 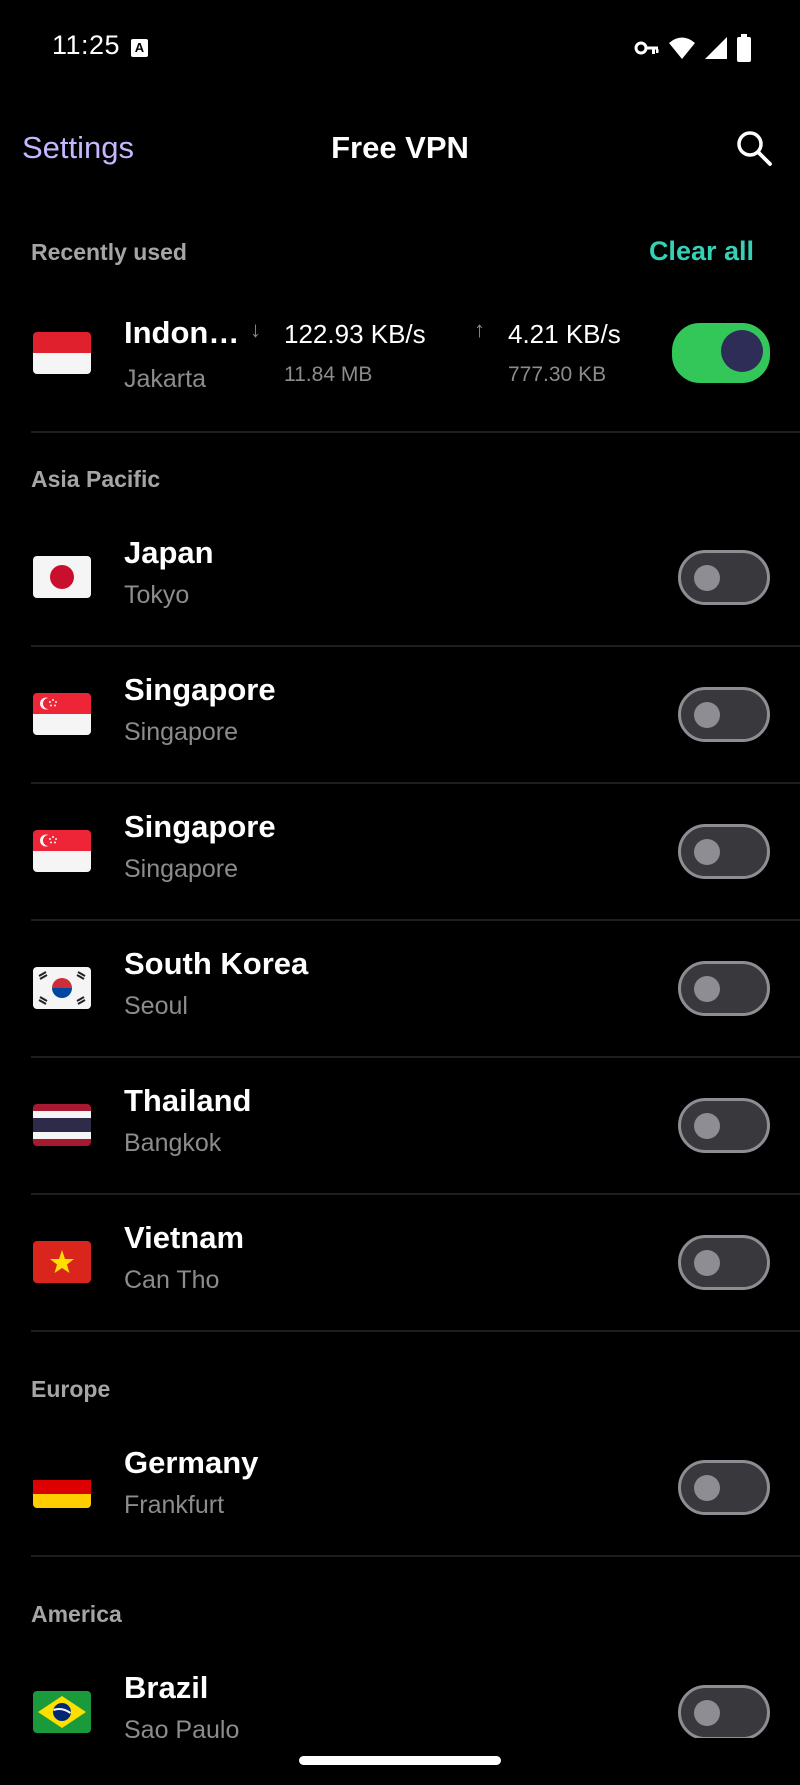 I want to click on country-name: Brazil, so click(x=166, y=1687).